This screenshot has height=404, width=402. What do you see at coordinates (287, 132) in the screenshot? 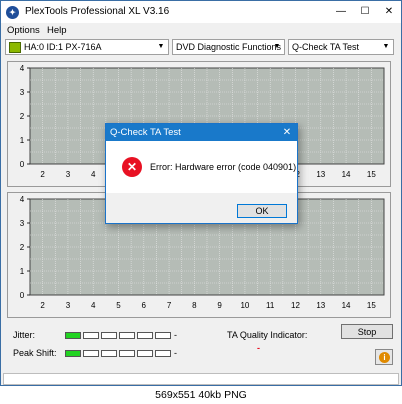
I see `dialog-close-icon: ✕` at bounding box center [287, 132].